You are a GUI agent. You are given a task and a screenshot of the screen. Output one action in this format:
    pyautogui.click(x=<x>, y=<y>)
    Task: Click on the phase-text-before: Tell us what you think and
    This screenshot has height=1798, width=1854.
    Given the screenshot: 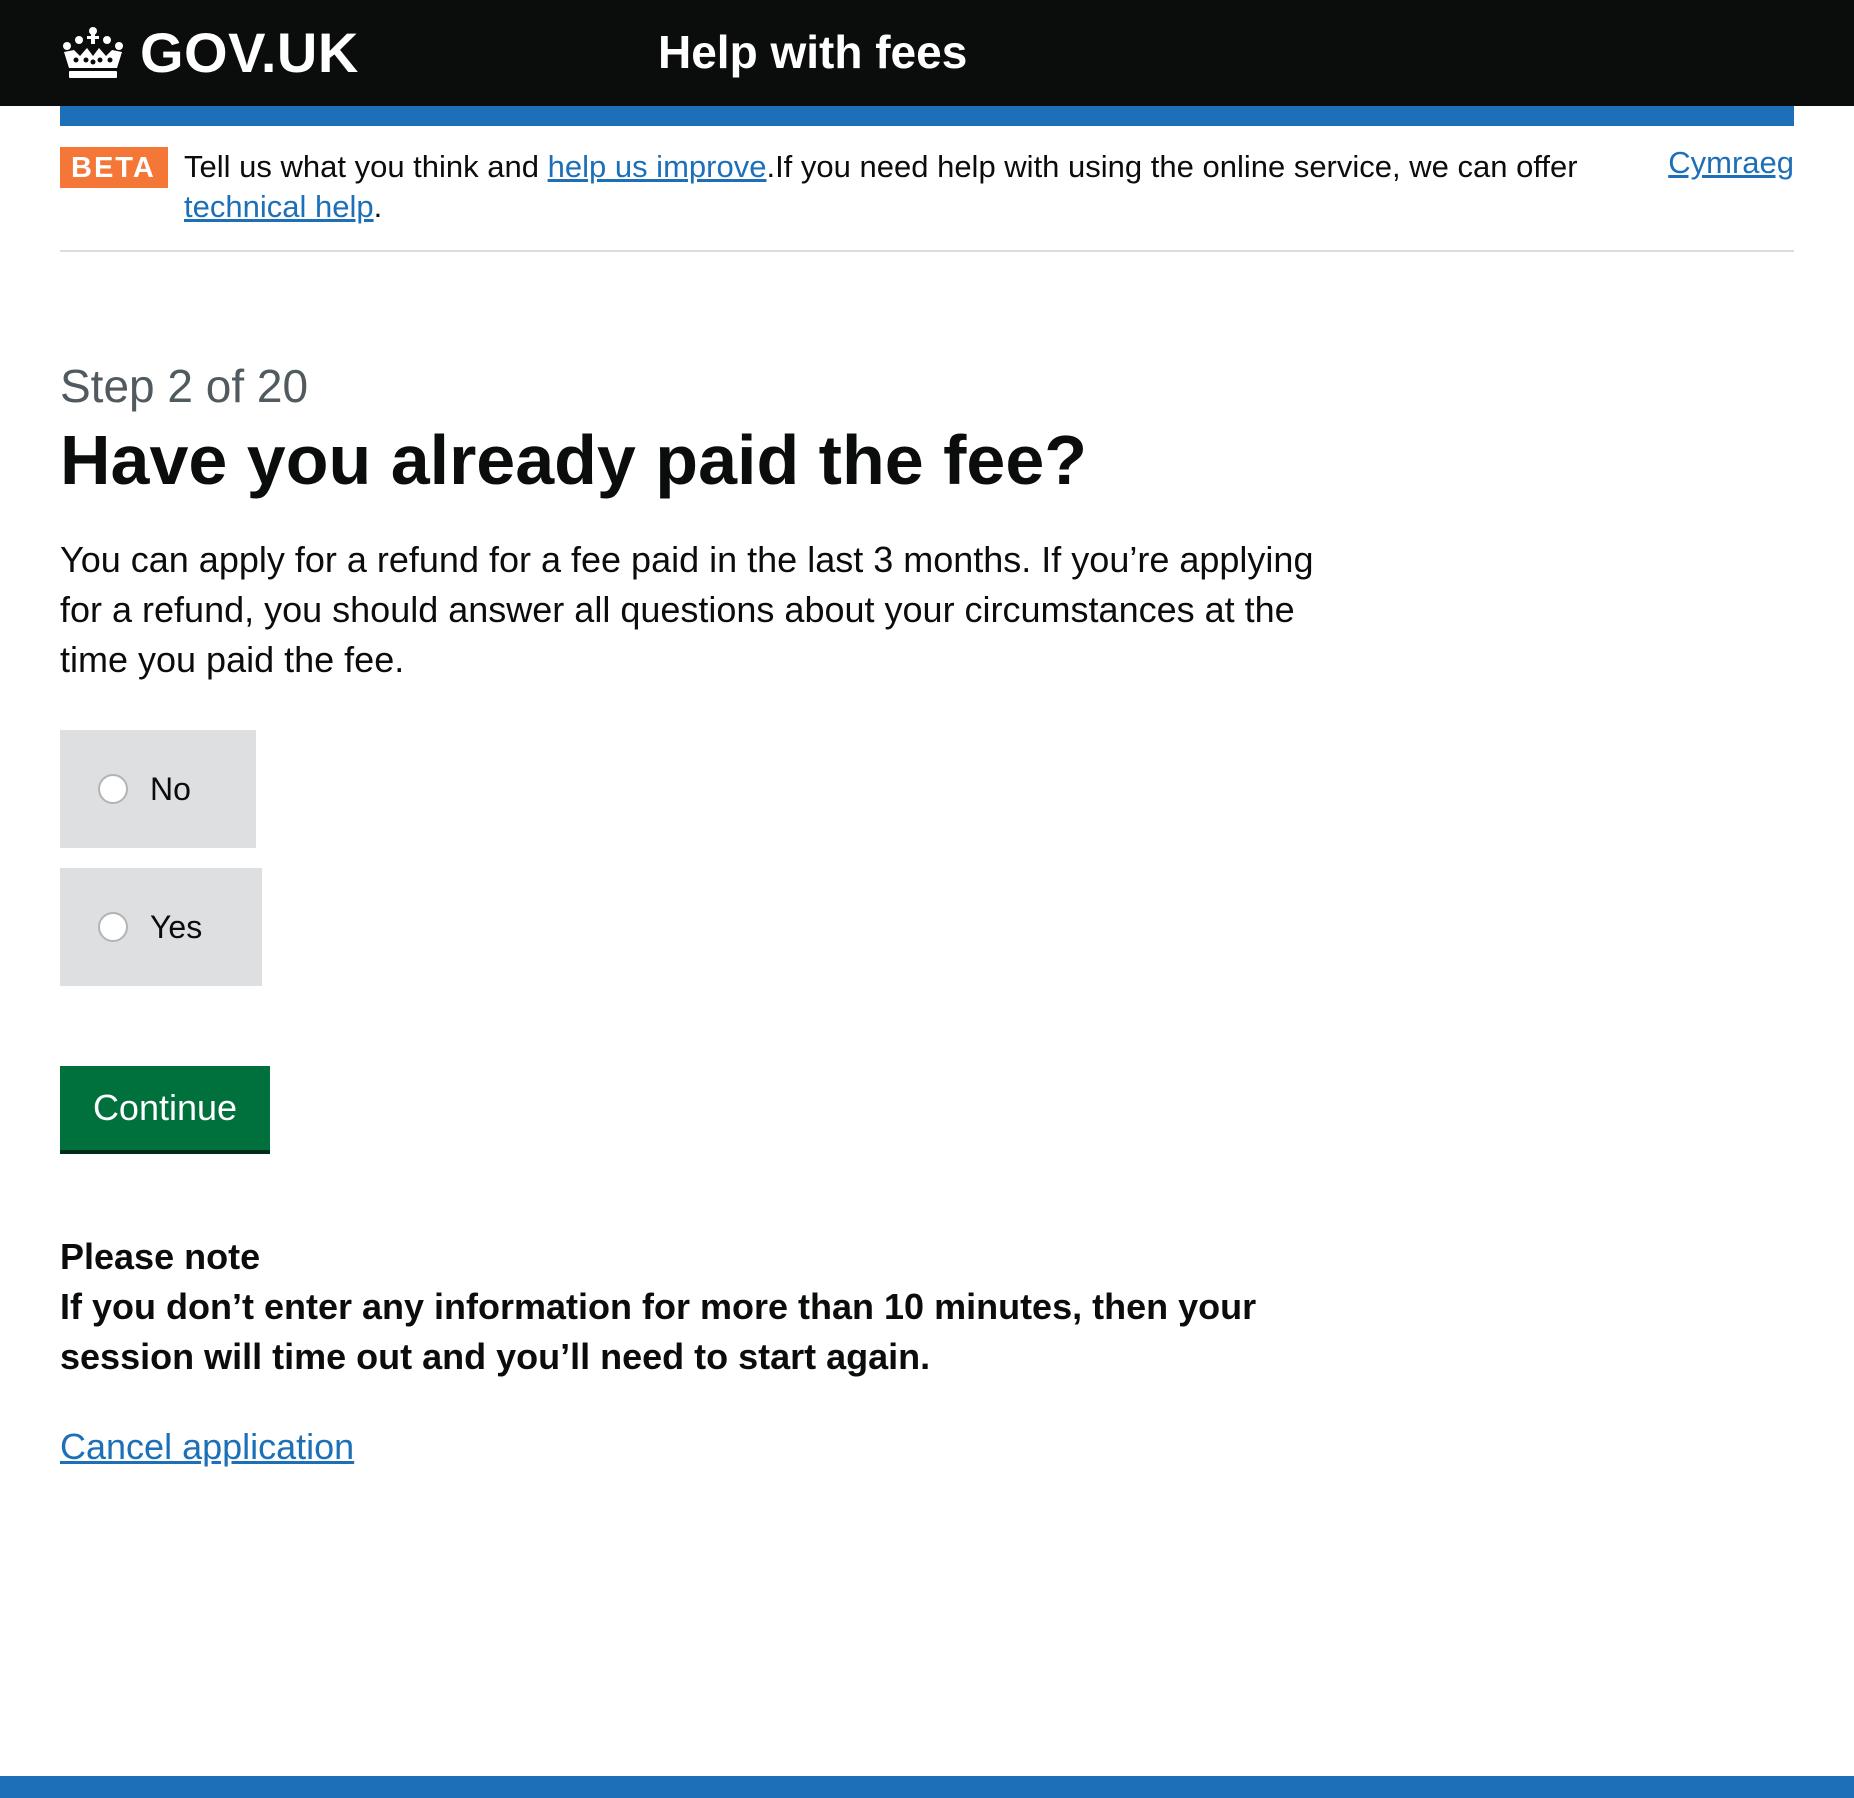 What is the action you would take?
    pyautogui.click(x=366, y=166)
    